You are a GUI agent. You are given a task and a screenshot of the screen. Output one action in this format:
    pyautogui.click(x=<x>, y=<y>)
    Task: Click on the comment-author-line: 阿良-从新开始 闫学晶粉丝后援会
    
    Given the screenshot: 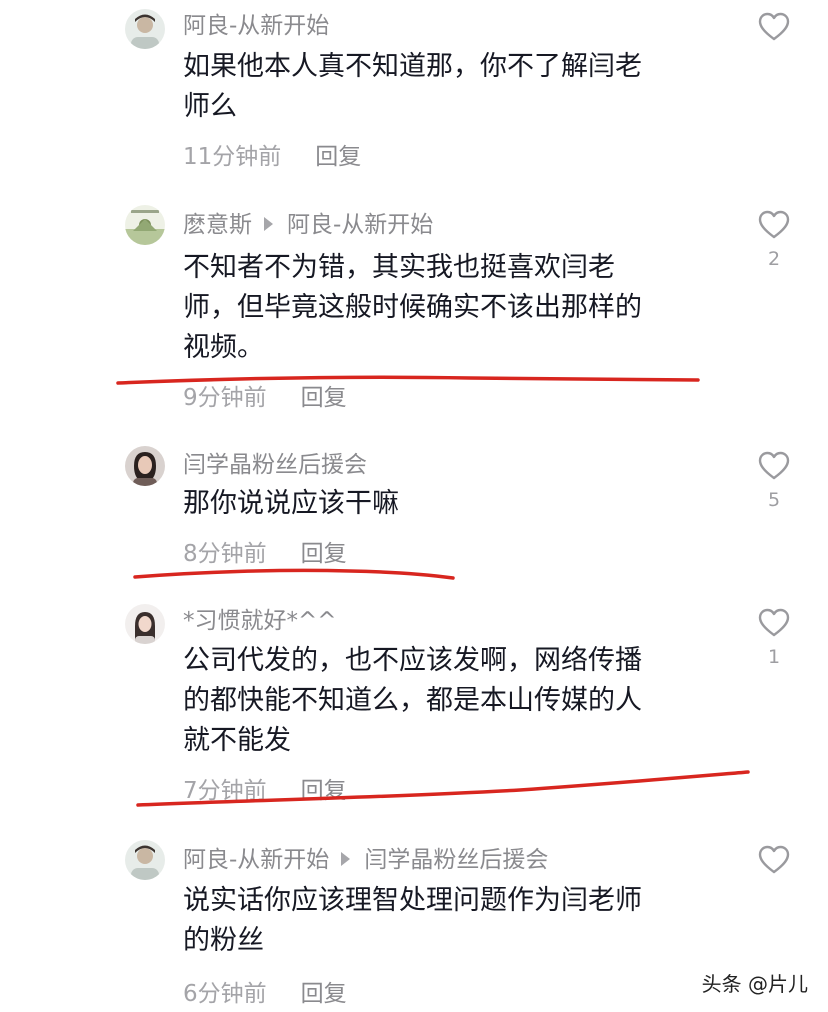 What is the action you would take?
    pyautogui.click(x=365, y=860)
    